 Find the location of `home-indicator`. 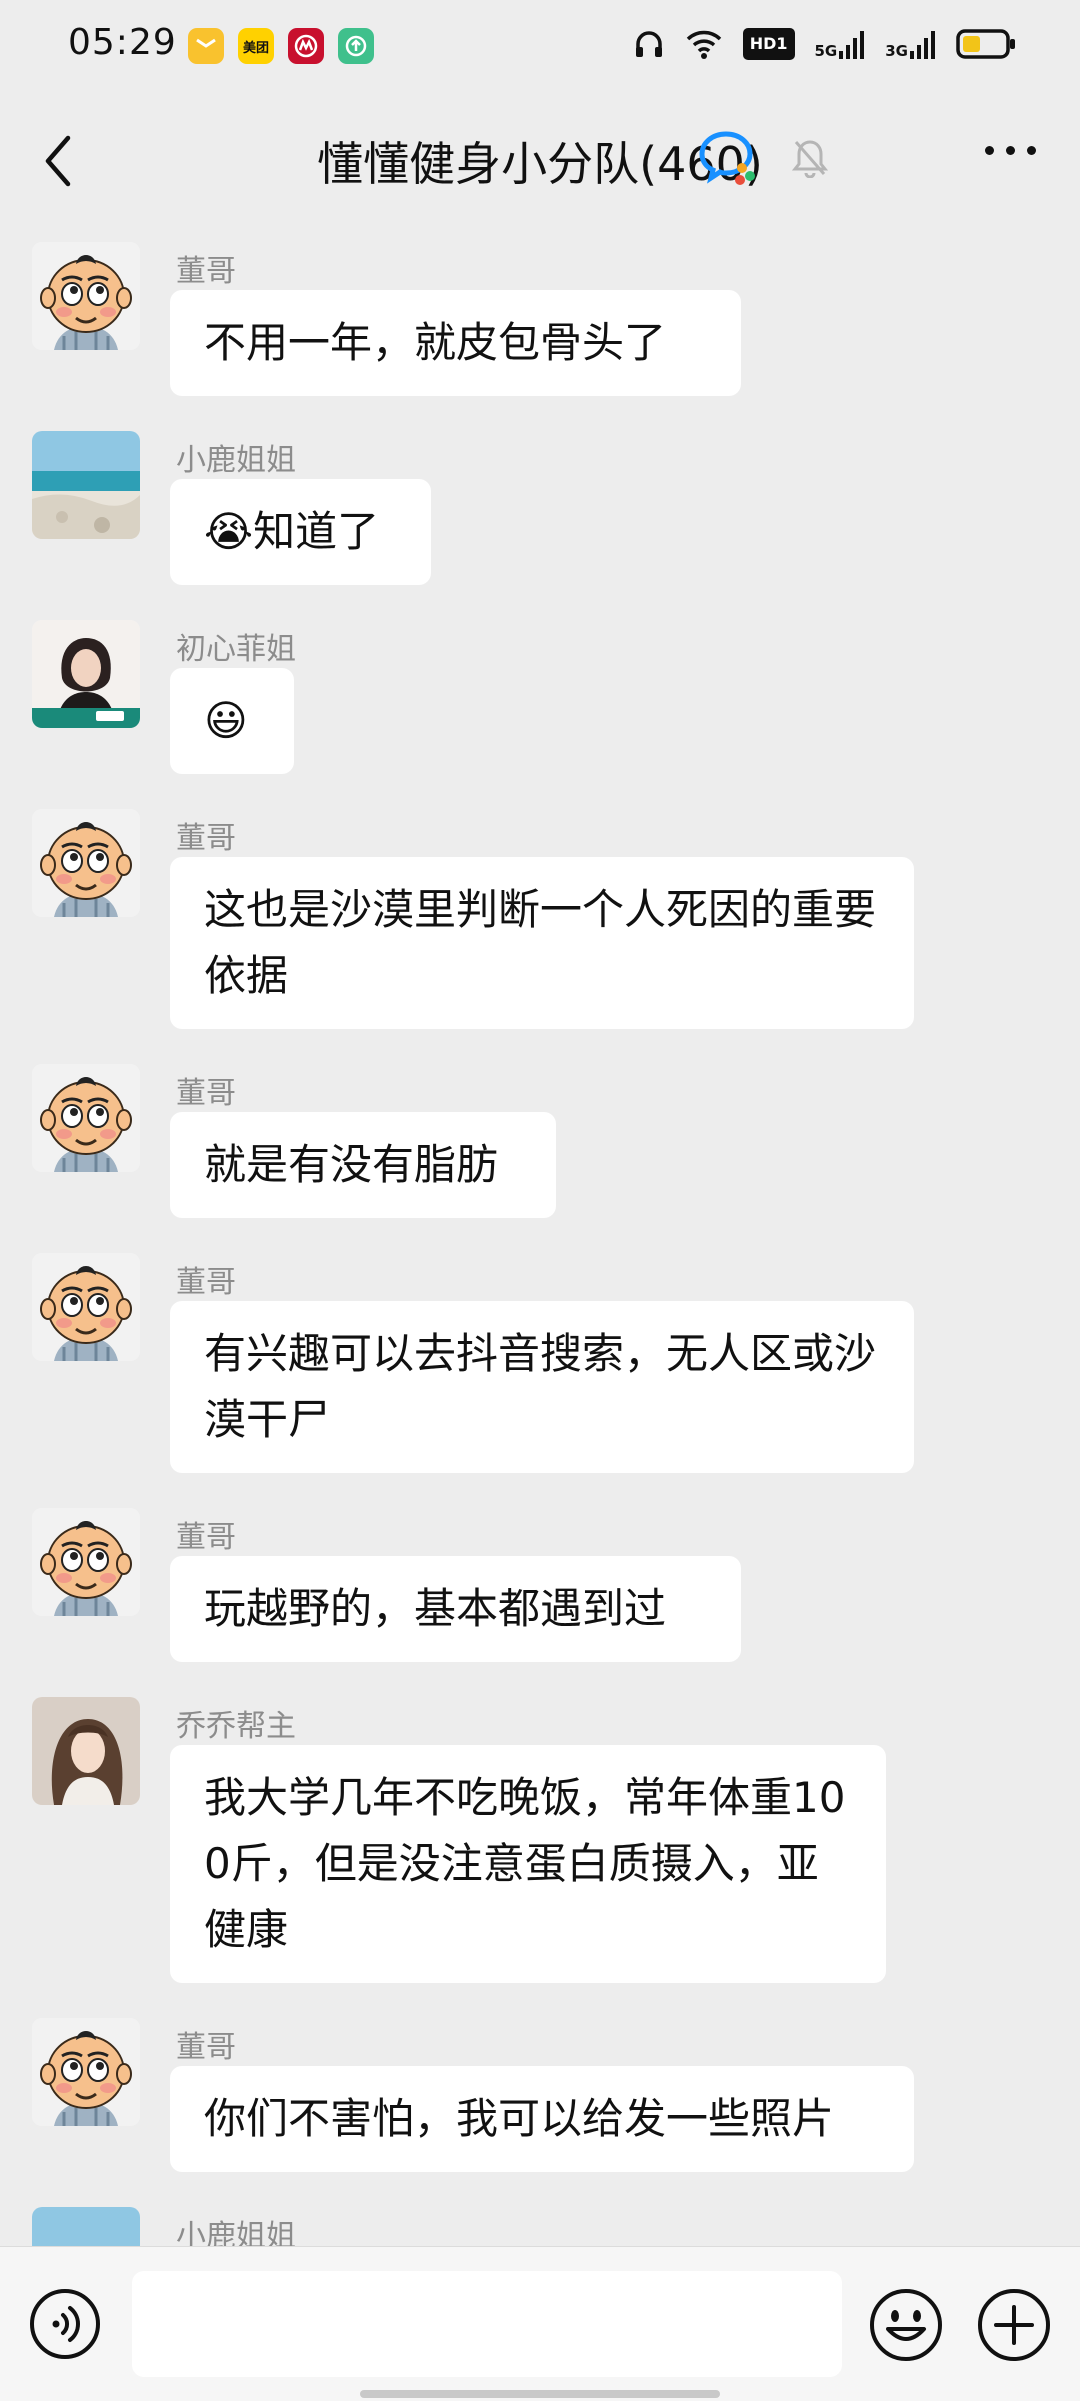

home-indicator is located at coordinates (540, 2394).